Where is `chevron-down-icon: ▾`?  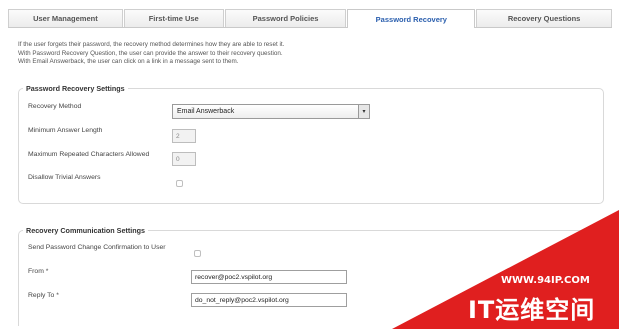 chevron-down-icon: ▾ is located at coordinates (363, 111).